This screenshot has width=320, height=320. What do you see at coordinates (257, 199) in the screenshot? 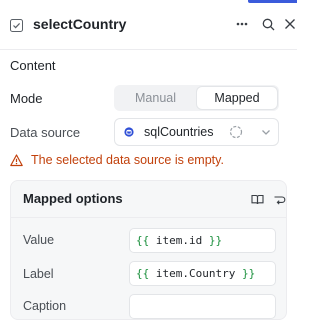
I see `book-icon` at bounding box center [257, 199].